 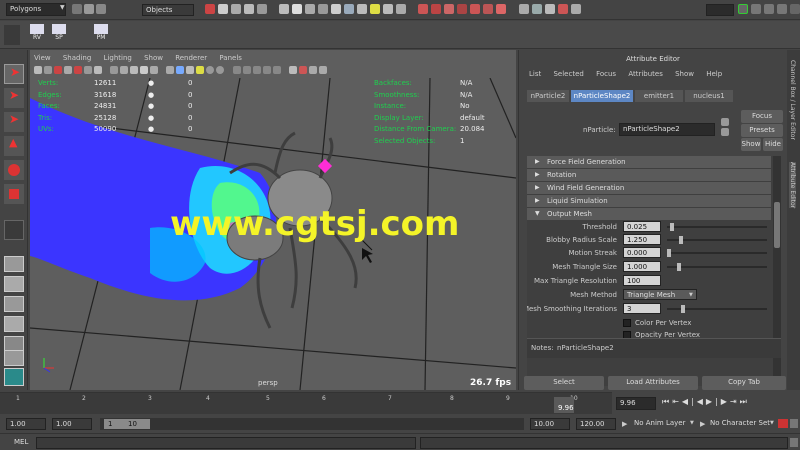 I want to click on motion-streak-slider, so click(x=717, y=253).